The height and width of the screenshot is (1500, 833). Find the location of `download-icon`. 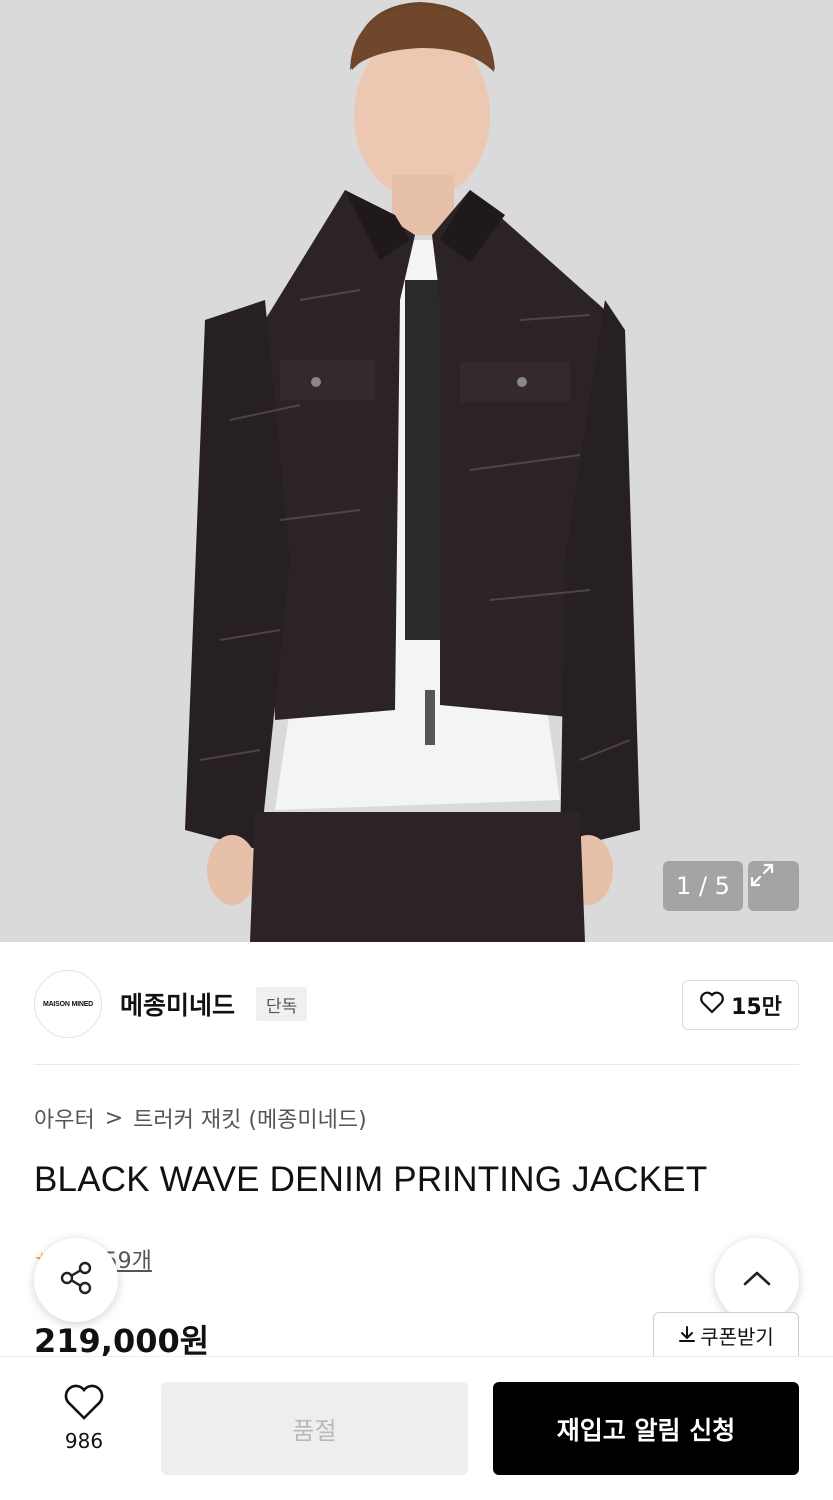

download-icon is located at coordinates (687, 1336).